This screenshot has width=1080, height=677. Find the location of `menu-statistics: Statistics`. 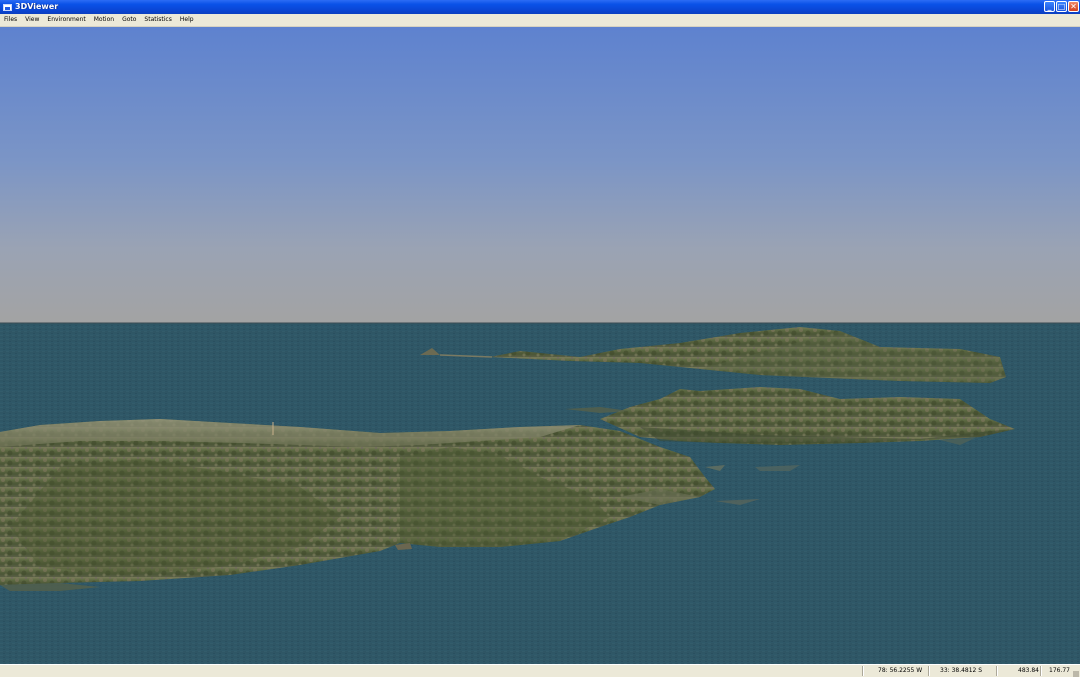

menu-statistics: Statistics is located at coordinates (157, 20).